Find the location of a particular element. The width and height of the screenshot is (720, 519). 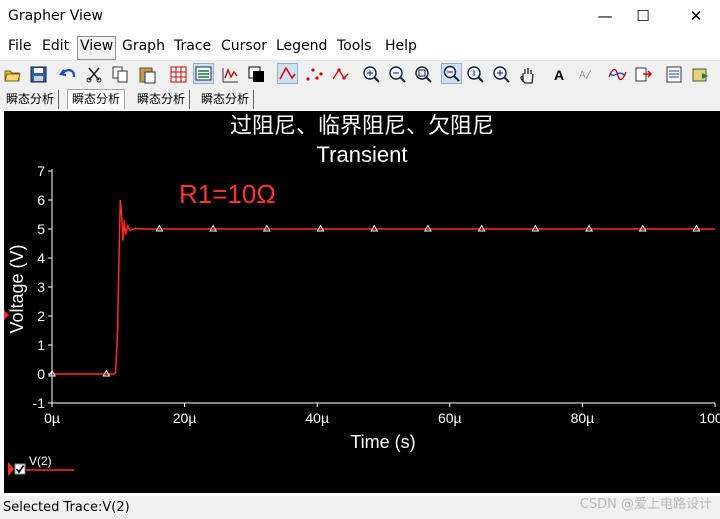

x-tick-label: 80µ is located at coordinates (583, 418).